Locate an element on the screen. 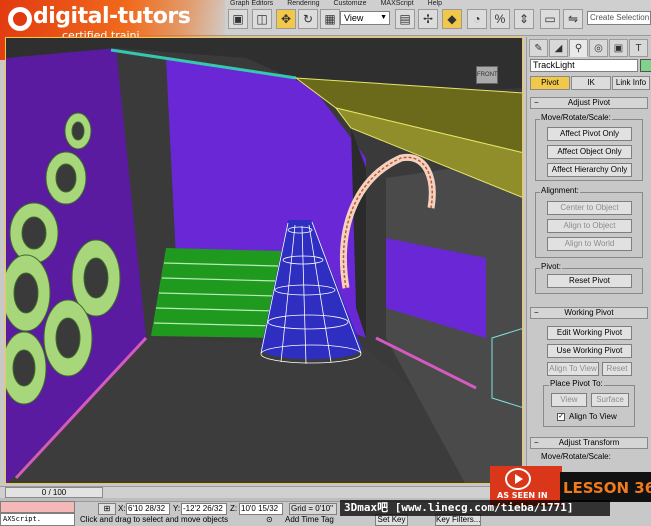 The image size is (651, 526). rollout-title-text: Adjust Transform is located at coordinates (589, 442).